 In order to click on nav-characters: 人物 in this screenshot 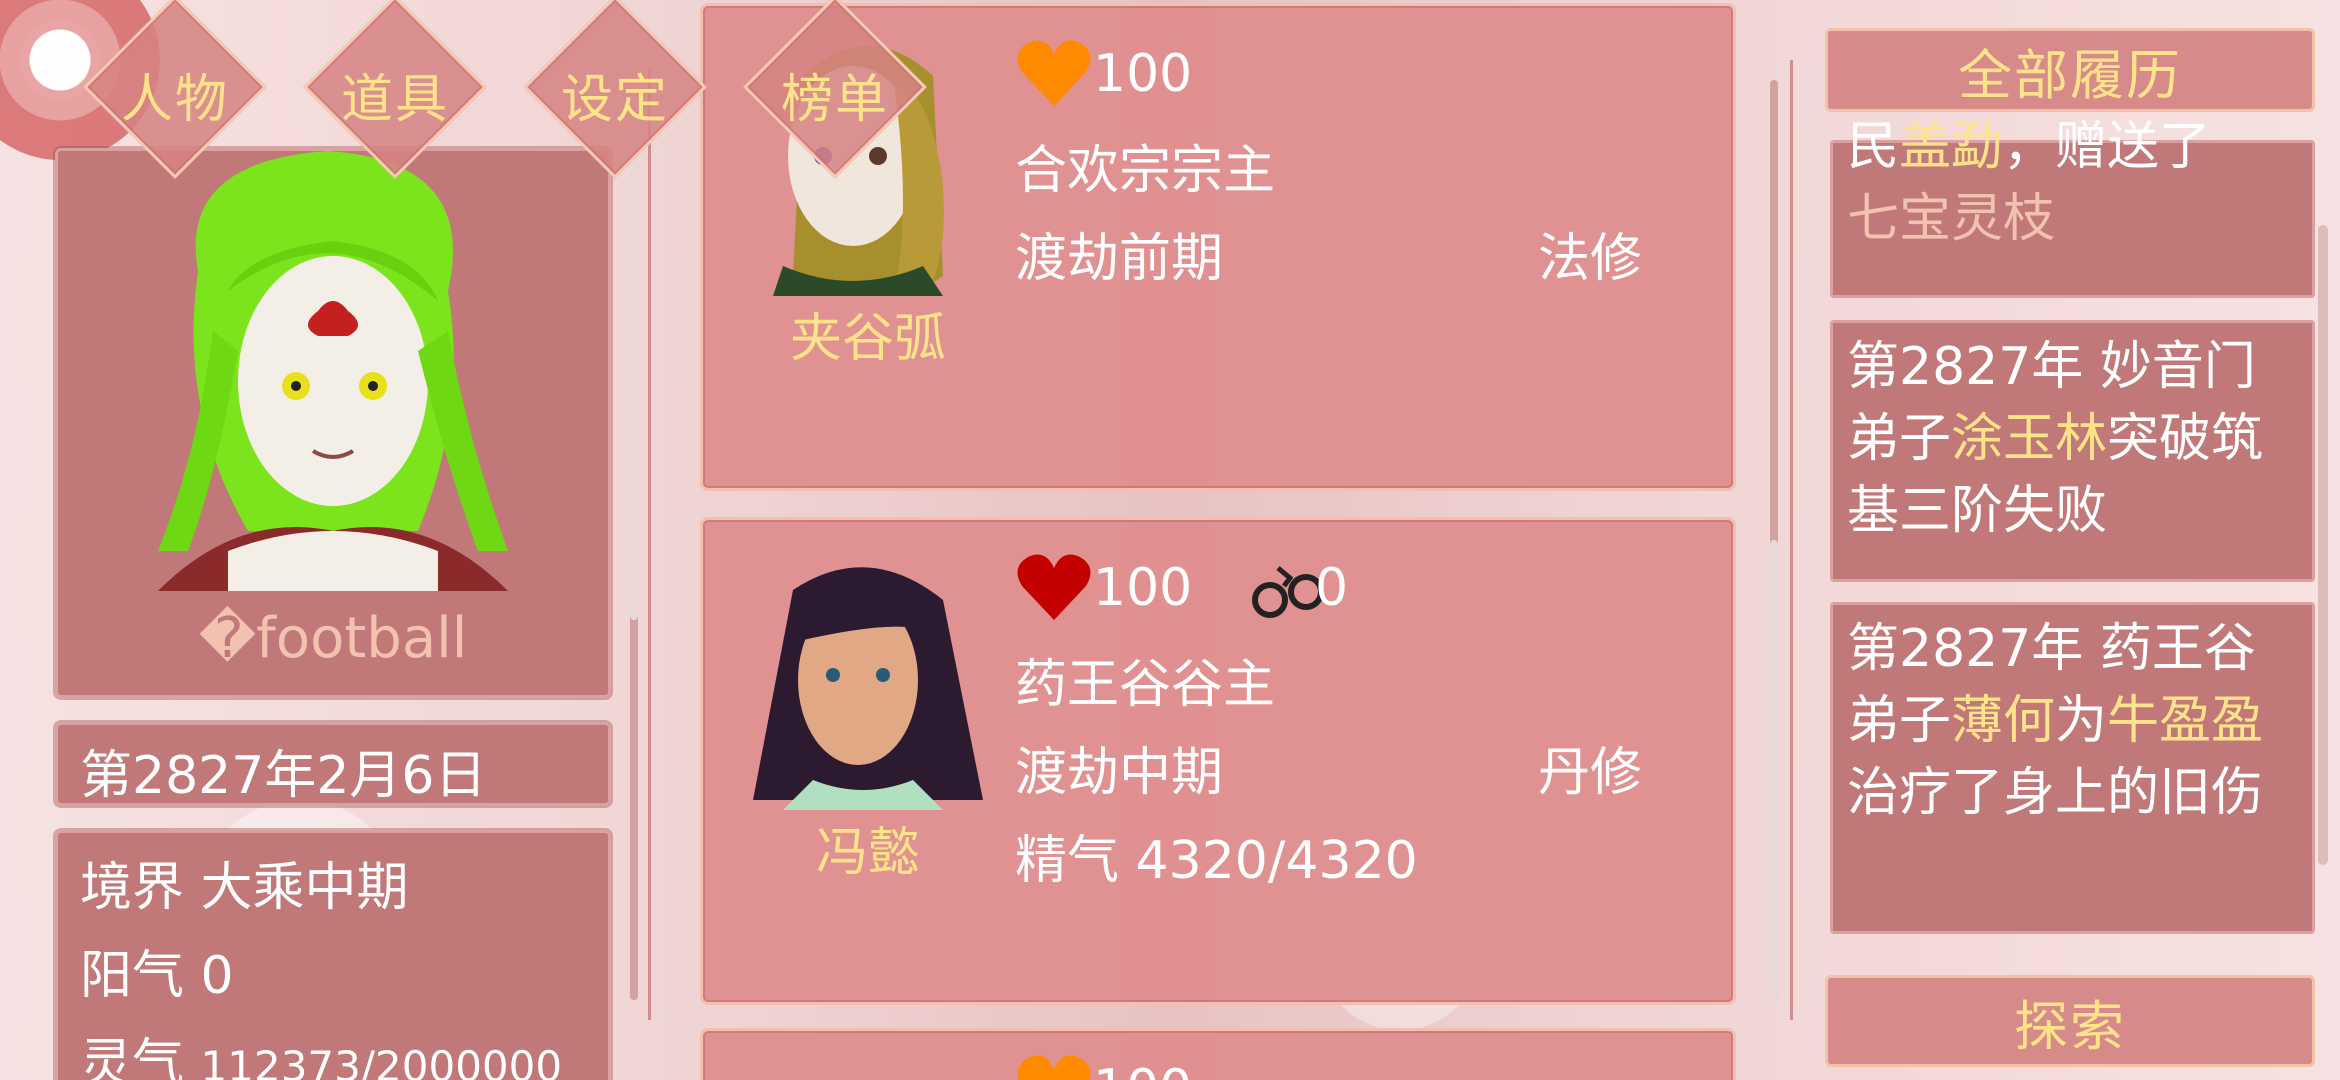, I will do `click(168, 90)`.